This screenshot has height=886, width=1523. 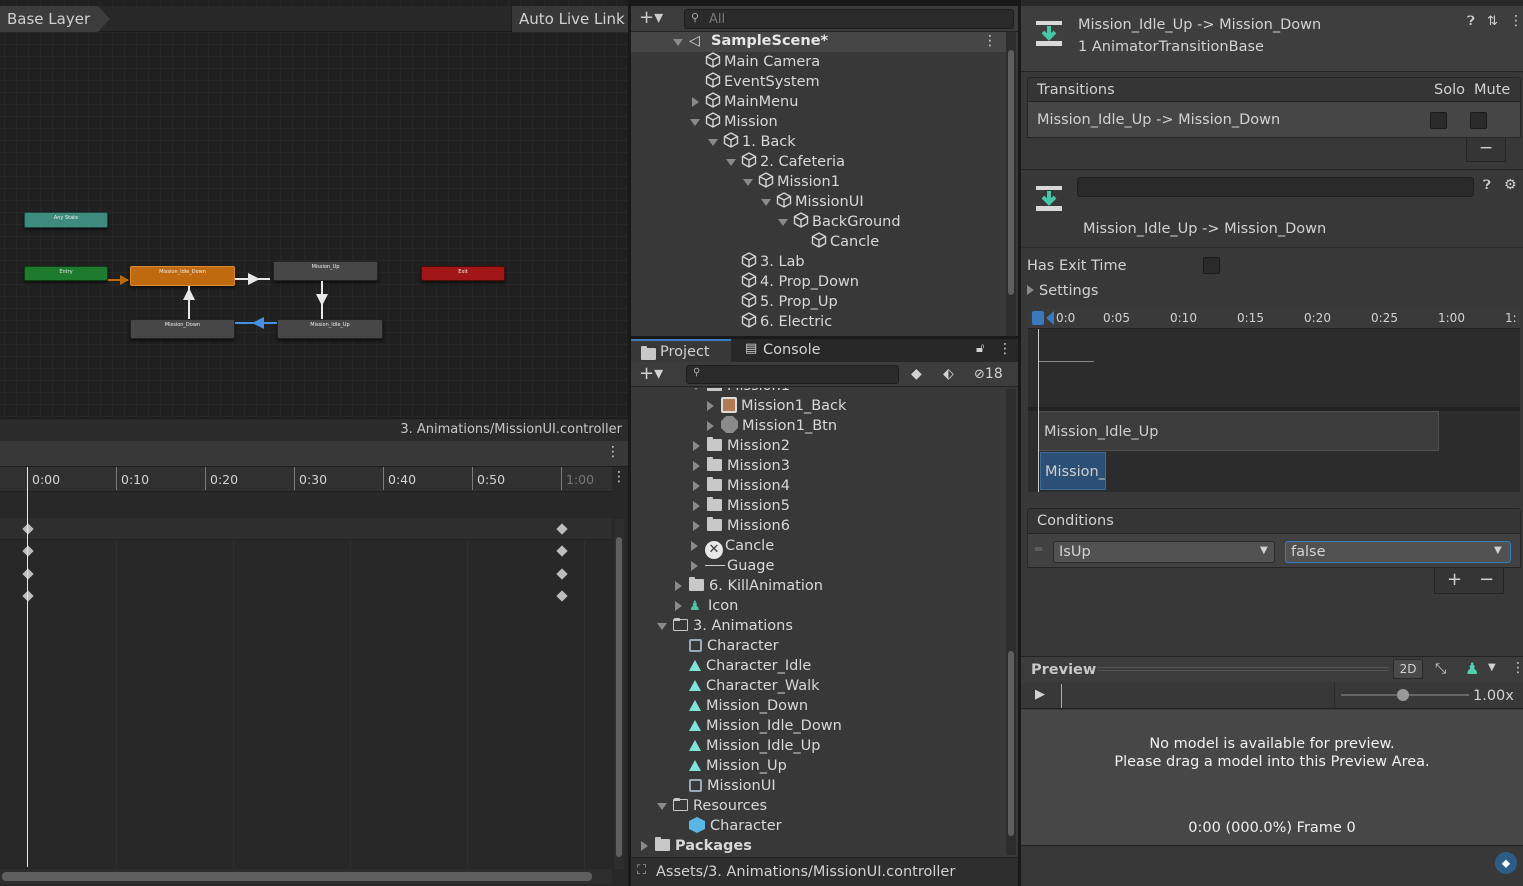 I want to click on tab-console: ▤ Console, so click(x=785, y=350).